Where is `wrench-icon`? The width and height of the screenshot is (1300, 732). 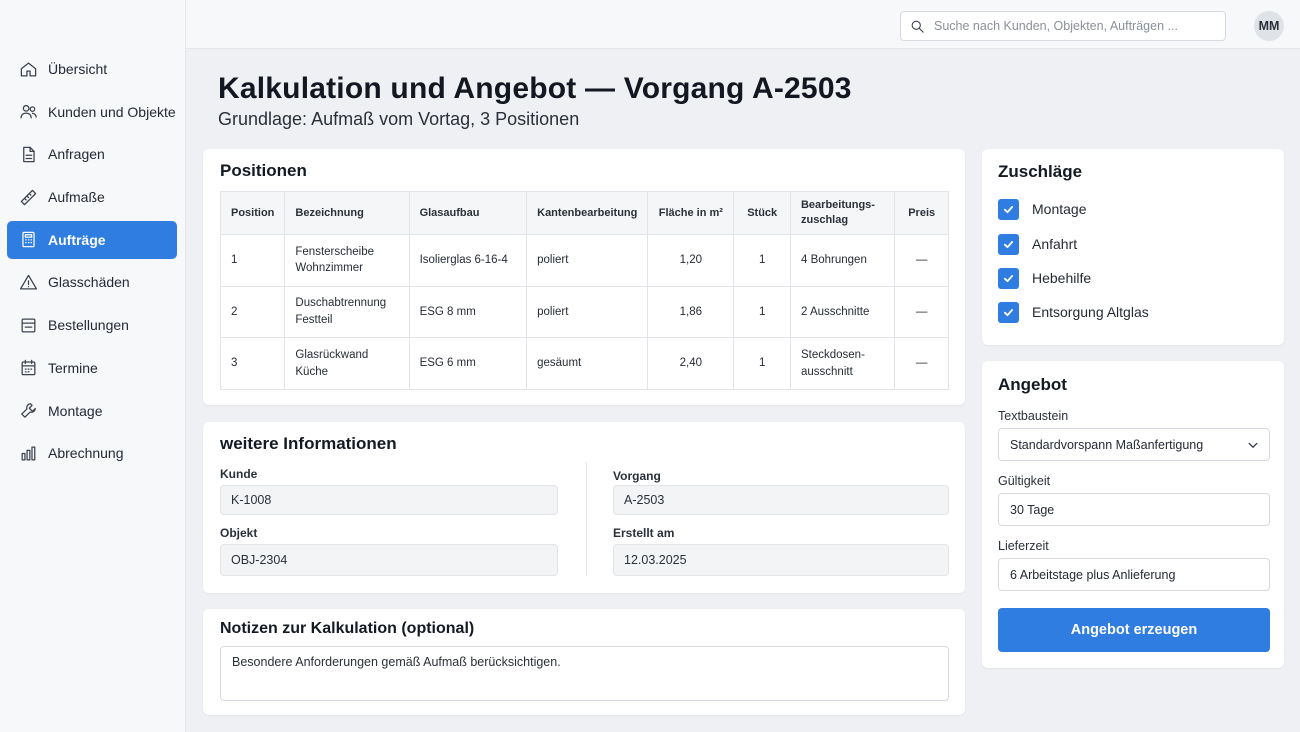 wrench-icon is located at coordinates (28, 411).